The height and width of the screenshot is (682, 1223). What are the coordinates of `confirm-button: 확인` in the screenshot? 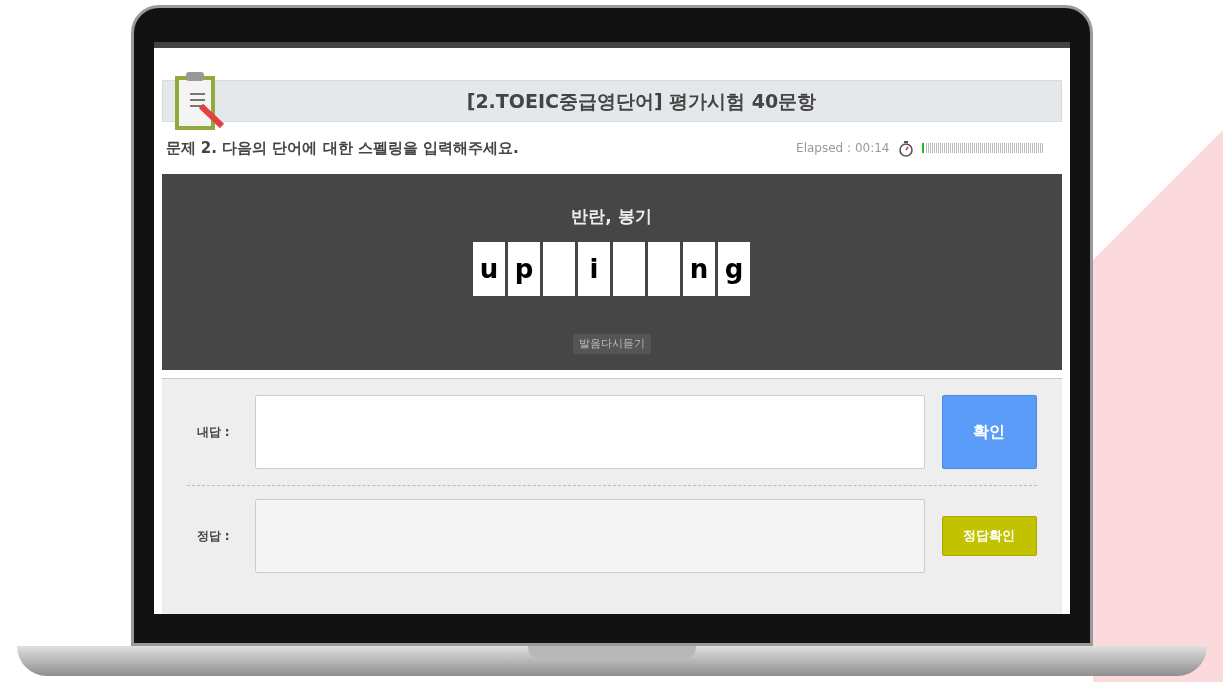 It's located at (989, 432).